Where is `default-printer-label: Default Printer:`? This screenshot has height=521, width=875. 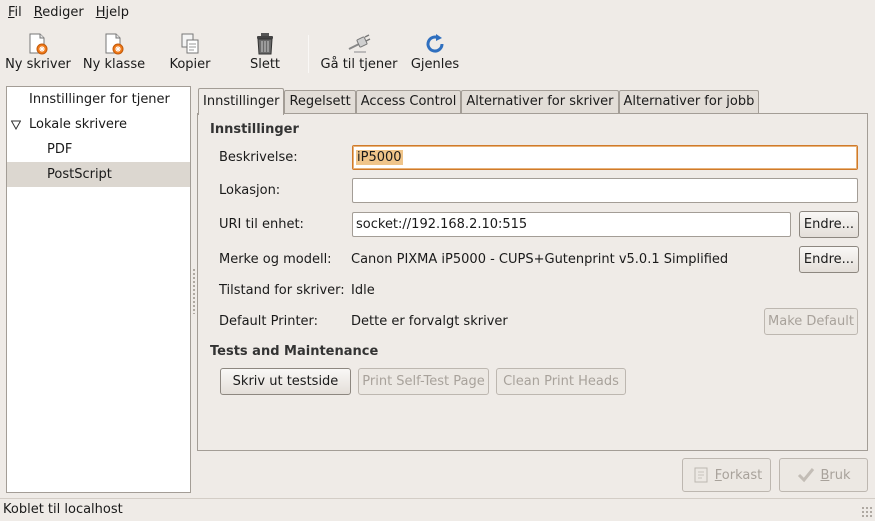
default-printer-label: Default Printer: is located at coordinates (269, 321).